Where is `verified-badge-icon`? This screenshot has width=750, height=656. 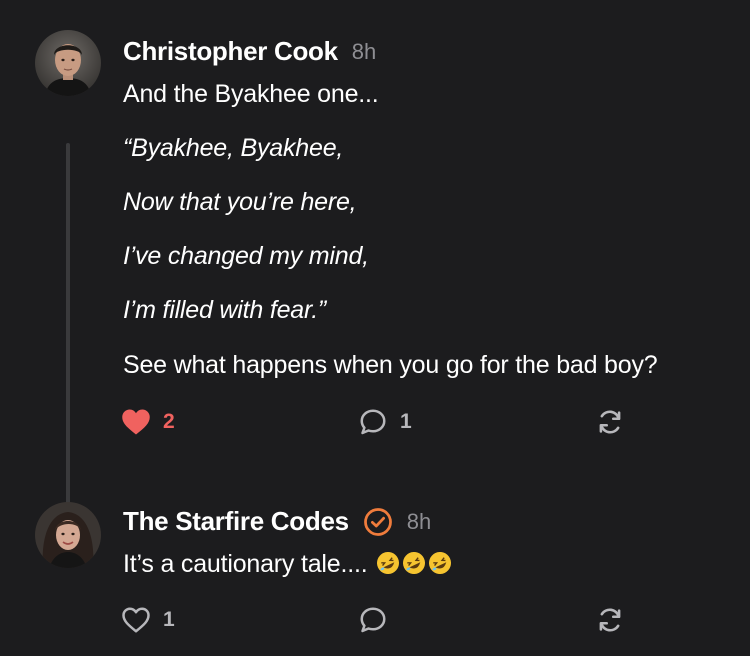
verified-badge-icon is located at coordinates (377, 521).